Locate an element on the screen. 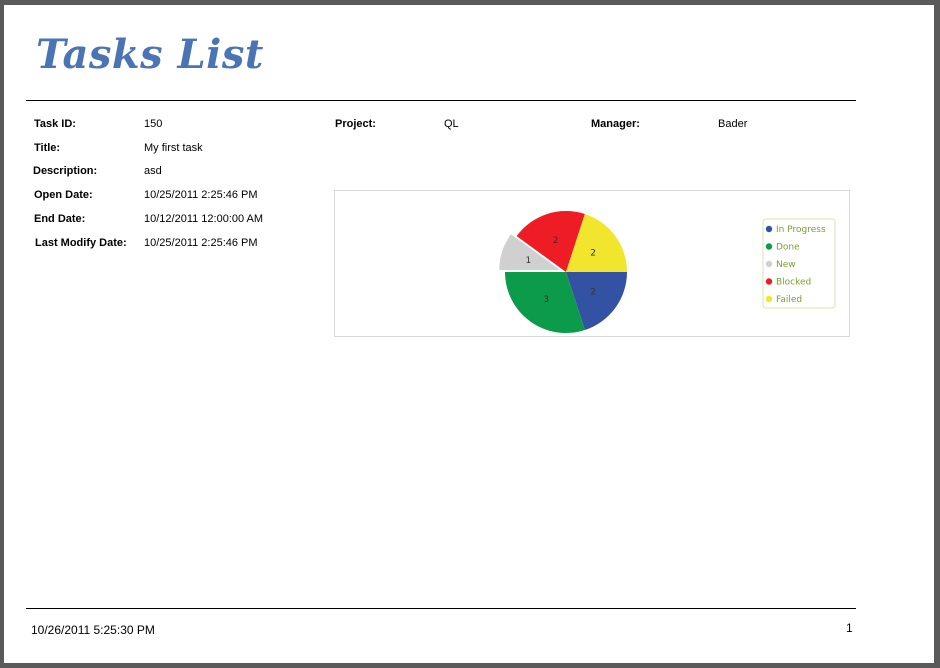  header-divider is located at coordinates (441, 100).